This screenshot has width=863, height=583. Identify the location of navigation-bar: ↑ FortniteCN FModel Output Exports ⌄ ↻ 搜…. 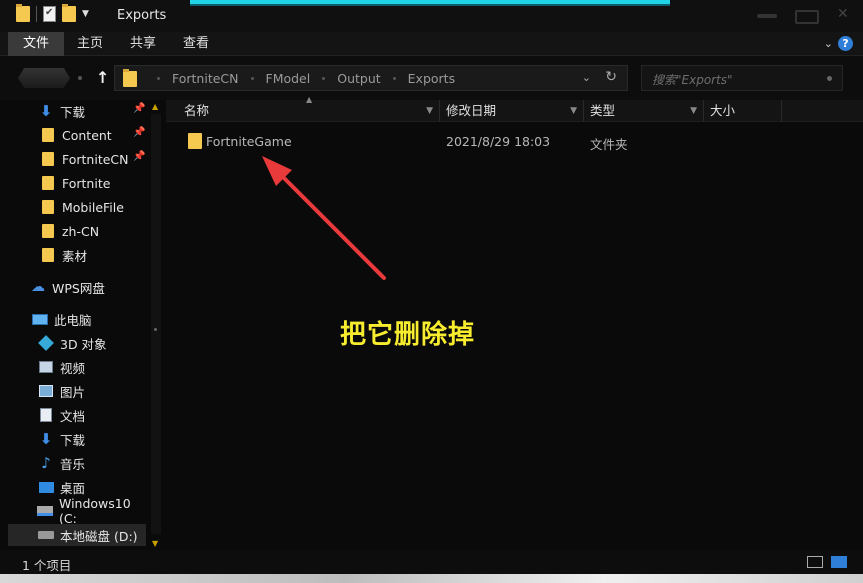
(431, 78).